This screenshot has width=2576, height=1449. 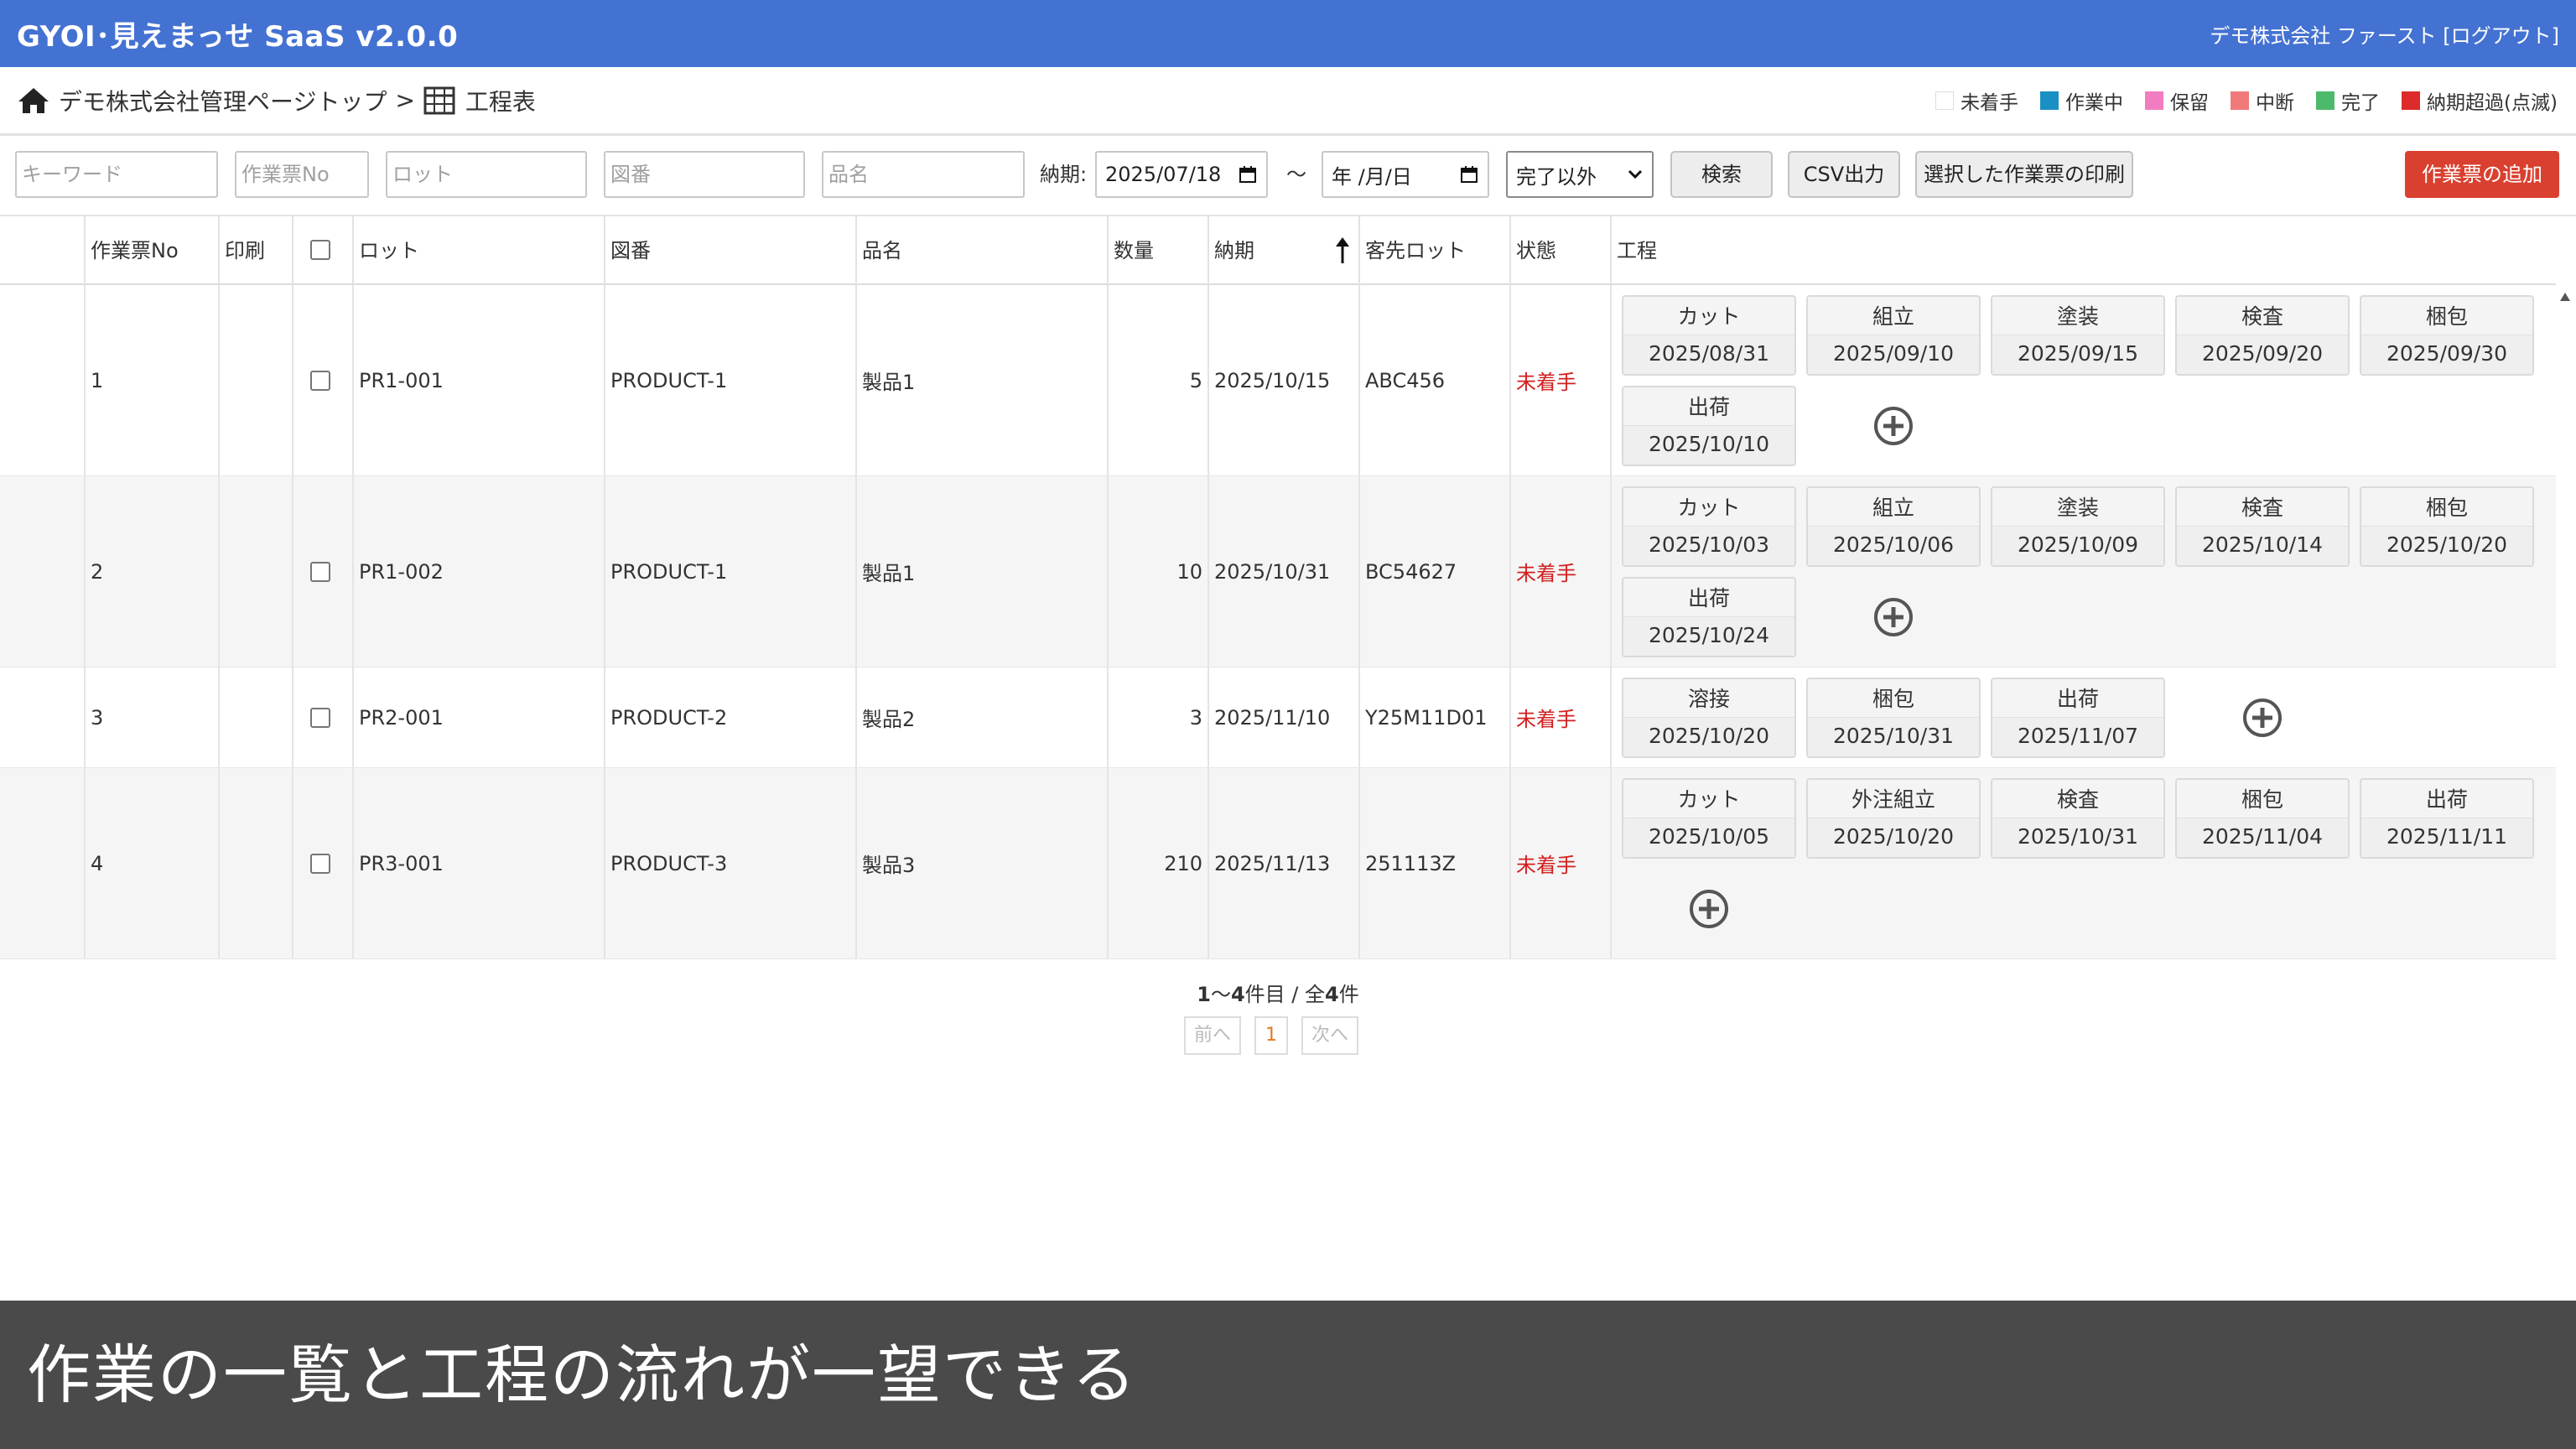 I want to click on cell-lot: PR1-002, so click(x=478, y=571).